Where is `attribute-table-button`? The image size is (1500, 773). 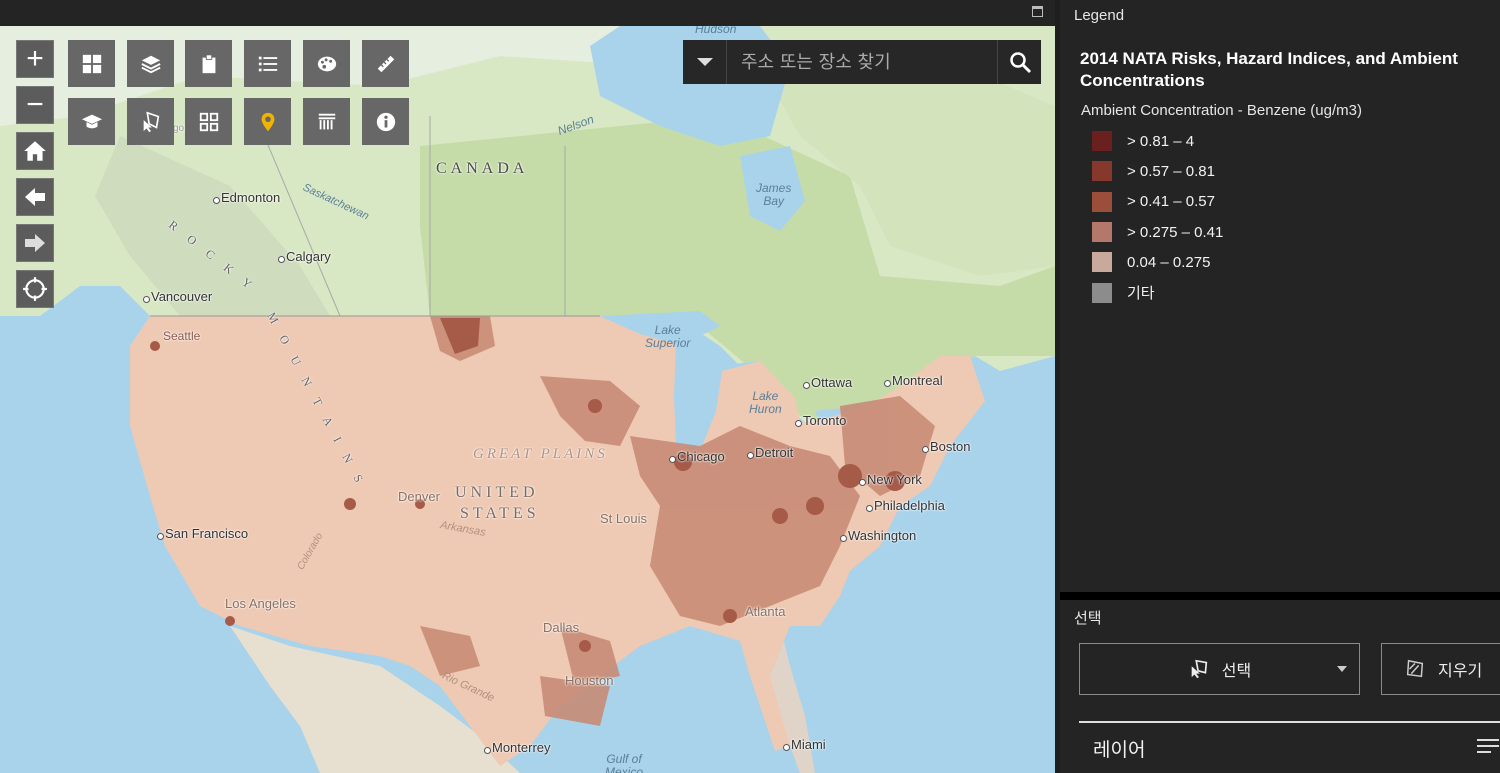 attribute-table-button is located at coordinates (326, 121).